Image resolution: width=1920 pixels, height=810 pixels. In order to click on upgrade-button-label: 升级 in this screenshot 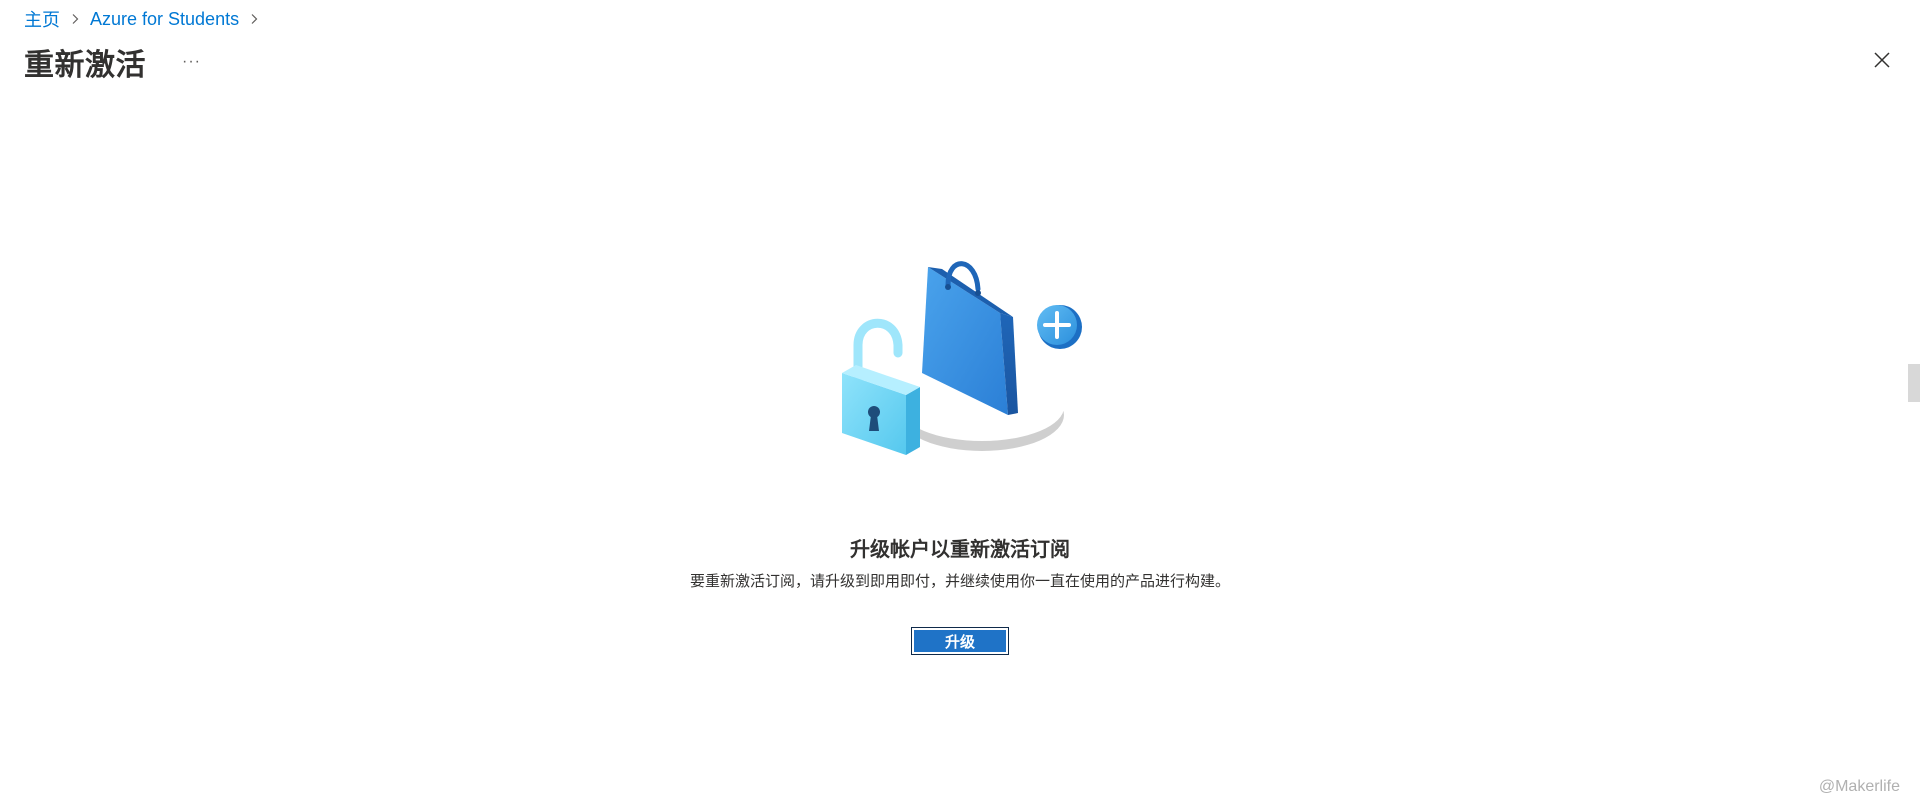, I will do `click(960, 641)`.